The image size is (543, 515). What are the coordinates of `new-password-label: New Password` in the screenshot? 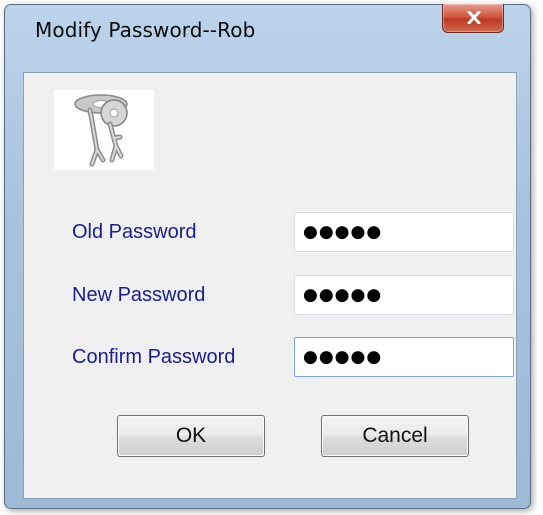 It's located at (139, 295).